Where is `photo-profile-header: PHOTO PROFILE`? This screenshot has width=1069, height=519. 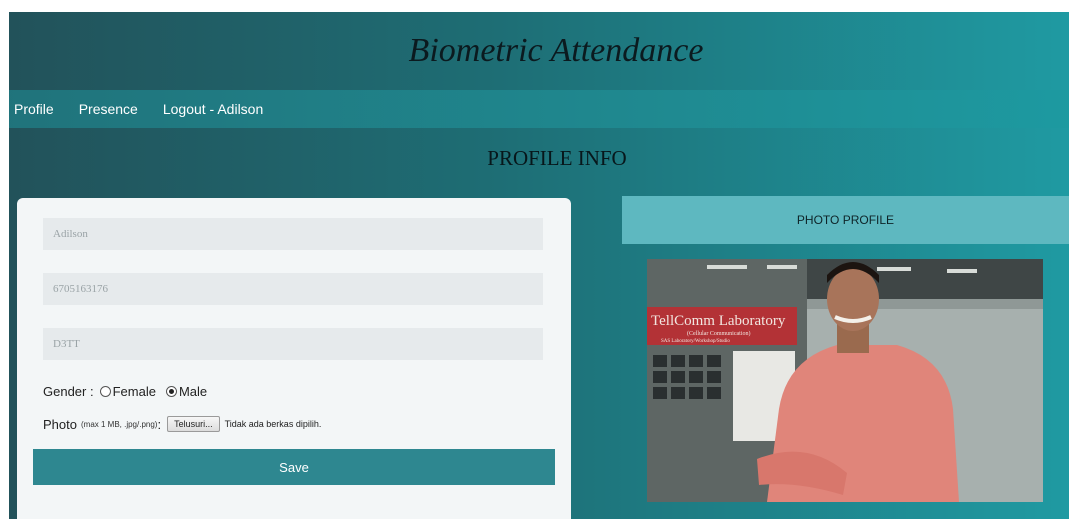 photo-profile-header: PHOTO PROFILE is located at coordinates (845, 220).